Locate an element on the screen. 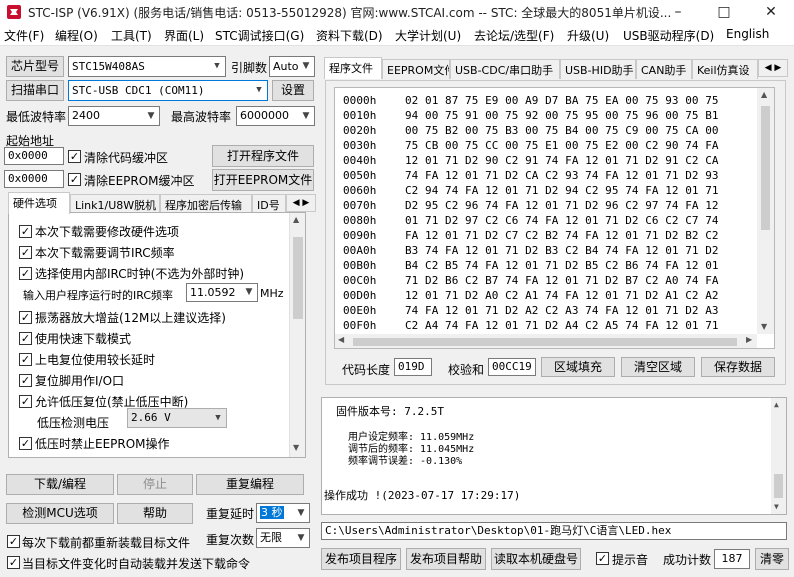 This screenshot has width=794, height=577. option-internal-irc: ✓ 选择使用内部IRC时钟(不选为外部时钟) is located at coordinates (131, 273).